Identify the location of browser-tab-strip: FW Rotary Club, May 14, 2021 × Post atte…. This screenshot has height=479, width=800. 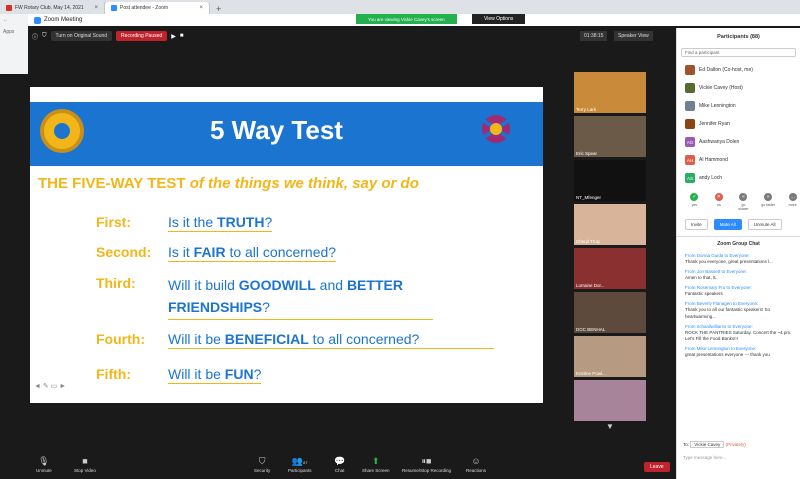
(400, 7).